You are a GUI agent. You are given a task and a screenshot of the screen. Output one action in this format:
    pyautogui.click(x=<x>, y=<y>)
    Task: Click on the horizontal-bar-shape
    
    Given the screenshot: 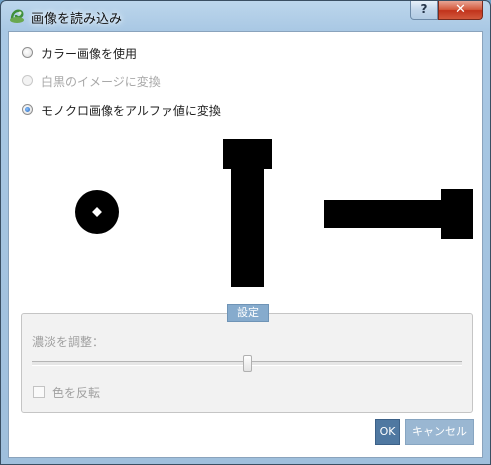 What is the action you would take?
    pyautogui.click(x=385, y=214)
    